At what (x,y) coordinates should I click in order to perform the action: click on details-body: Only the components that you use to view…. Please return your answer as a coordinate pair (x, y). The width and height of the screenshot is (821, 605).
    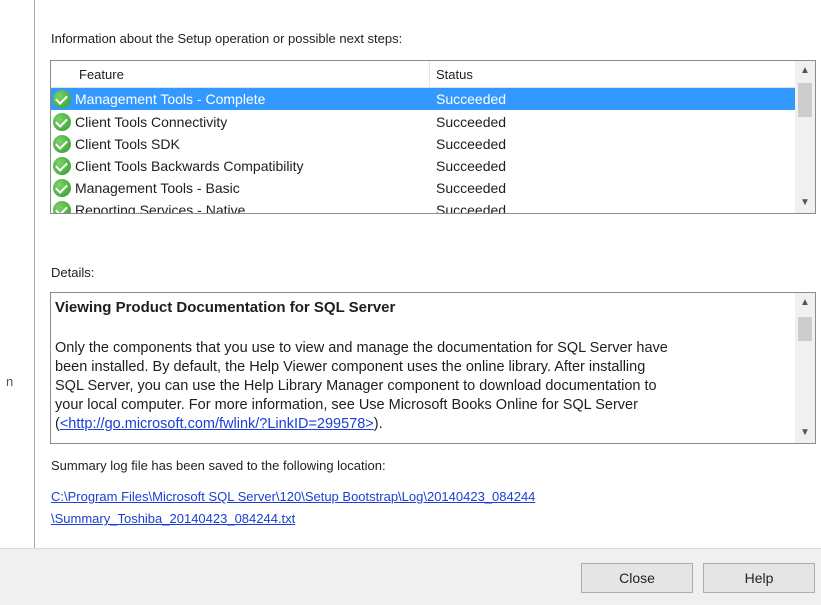
    Looking at the image, I should click on (420, 386).